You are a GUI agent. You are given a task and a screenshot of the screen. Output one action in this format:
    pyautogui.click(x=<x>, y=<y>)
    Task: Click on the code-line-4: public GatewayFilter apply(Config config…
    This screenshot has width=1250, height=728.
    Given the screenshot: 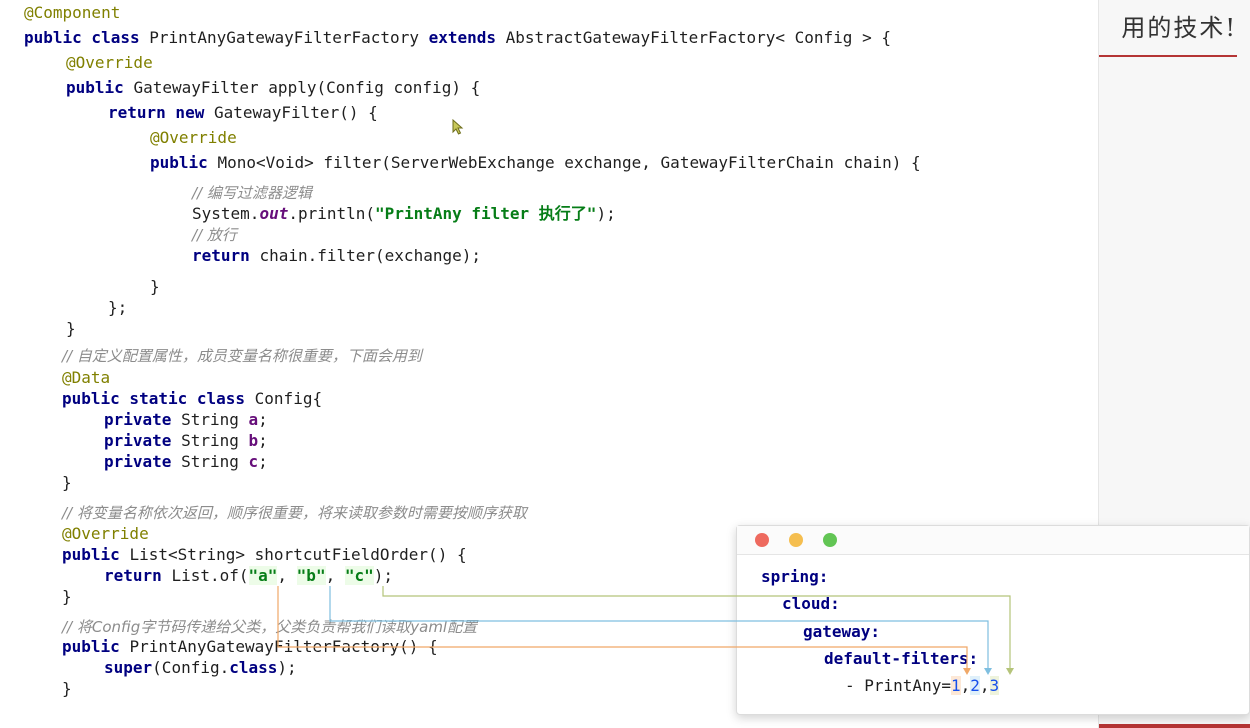 What is the action you would take?
    pyautogui.click(x=273, y=87)
    